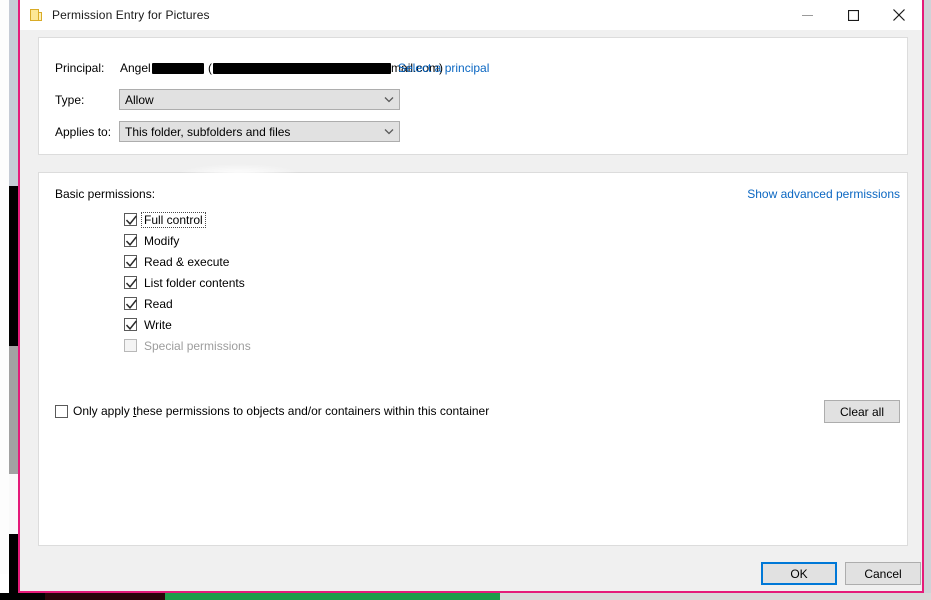  I want to click on permission-label: Write, so click(158, 324).